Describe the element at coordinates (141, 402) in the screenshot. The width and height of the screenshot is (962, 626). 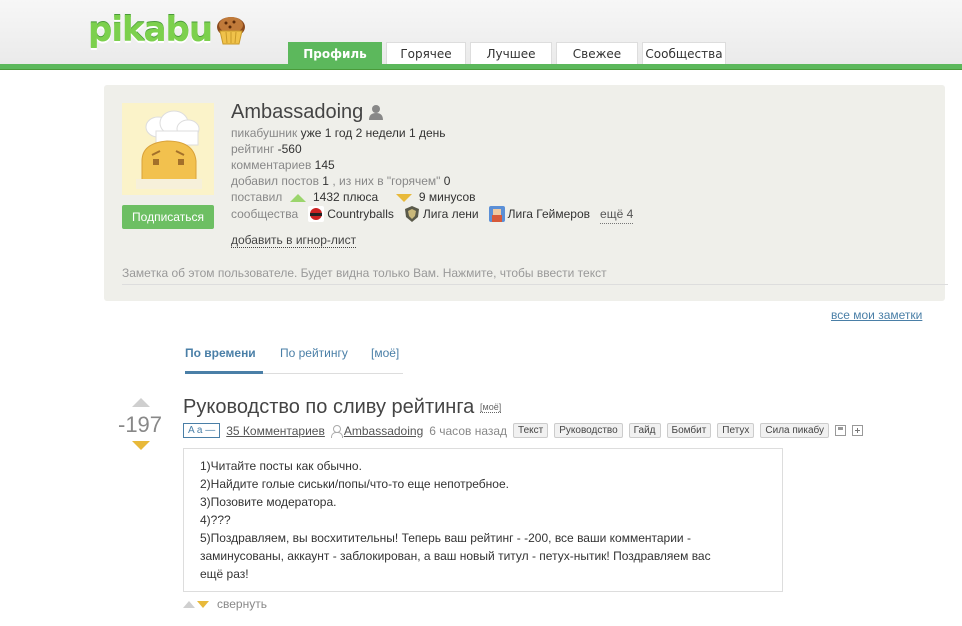
I see `upvote-arrow-icon` at that location.